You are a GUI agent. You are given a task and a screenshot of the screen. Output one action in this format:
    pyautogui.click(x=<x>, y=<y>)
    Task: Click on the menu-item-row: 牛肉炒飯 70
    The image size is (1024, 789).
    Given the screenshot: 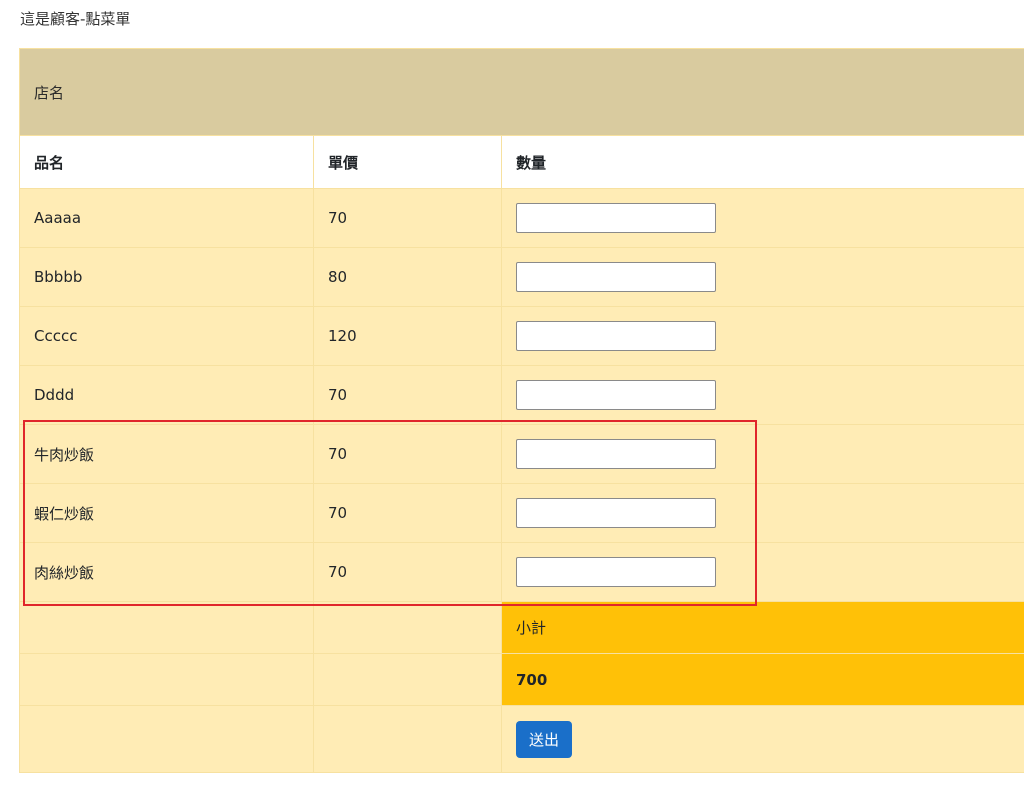 What is the action you would take?
    pyautogui.click(x=521, y=454)
    